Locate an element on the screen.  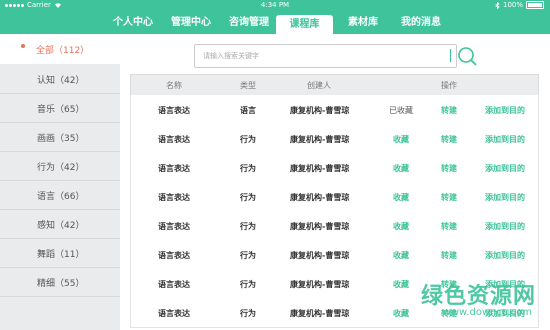
sidebar-item-label: 行为（42） is located at coordinates (61, 168).